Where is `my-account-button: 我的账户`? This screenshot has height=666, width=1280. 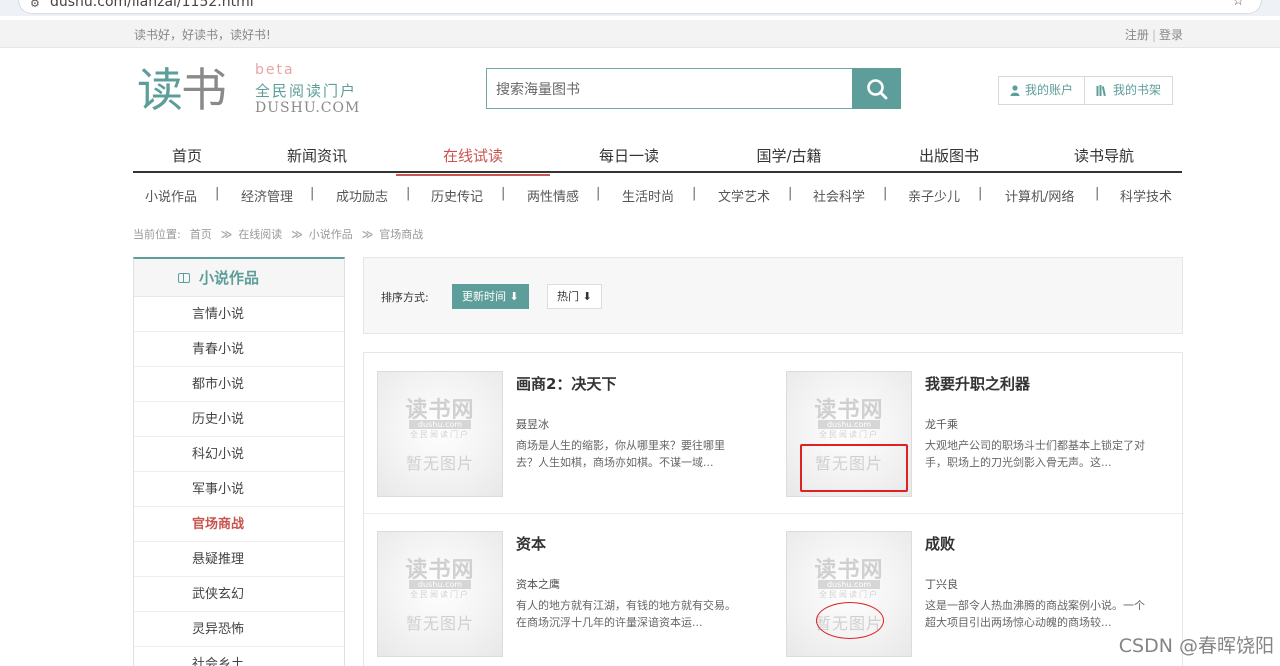 my-account-button: 我的账户 is located at coordinates (1042, 90).